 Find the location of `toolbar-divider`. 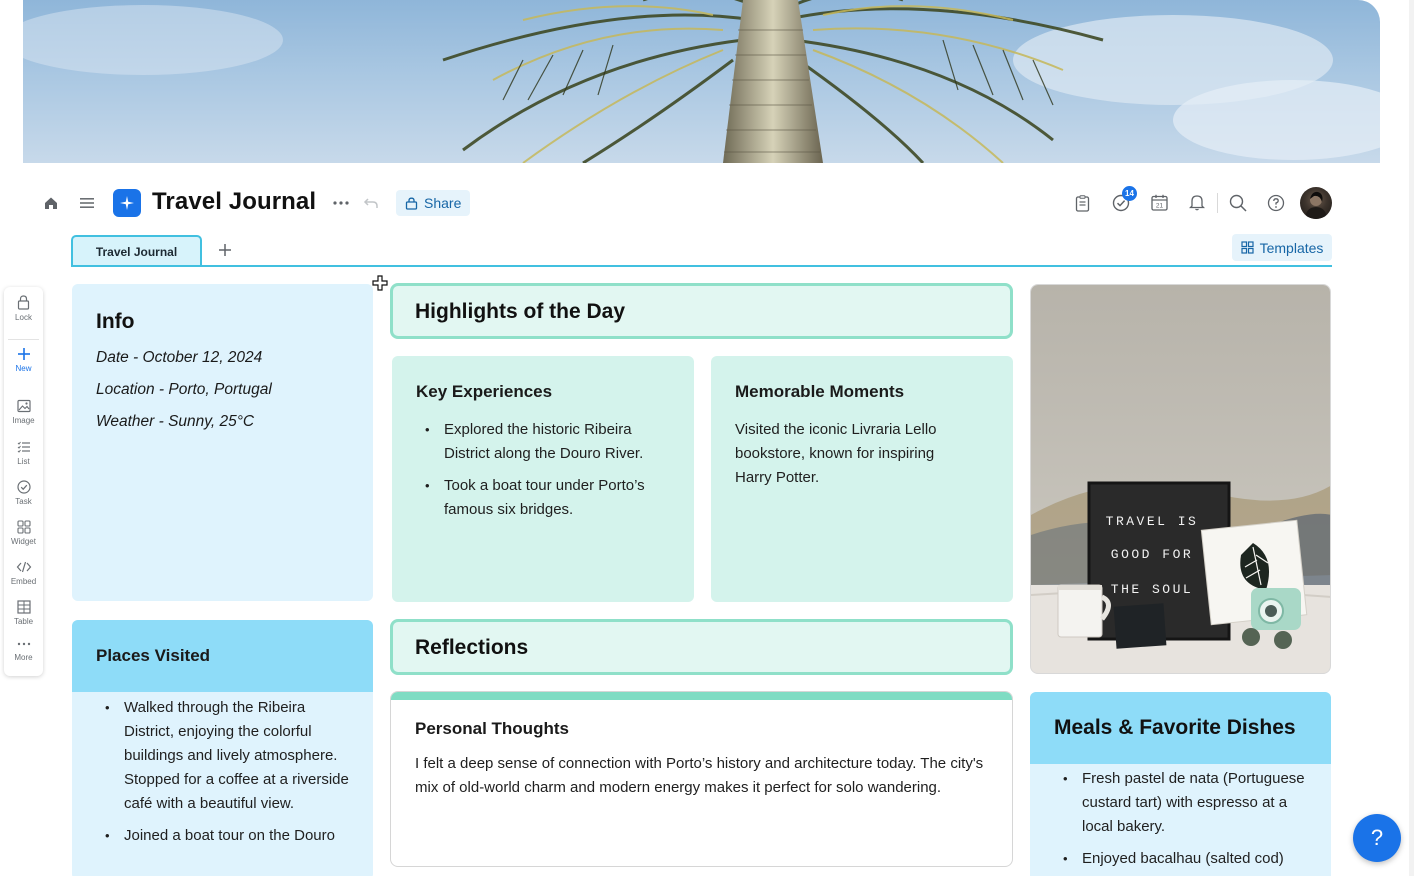

toolbar-divider is located at coordinates (1217, 203).